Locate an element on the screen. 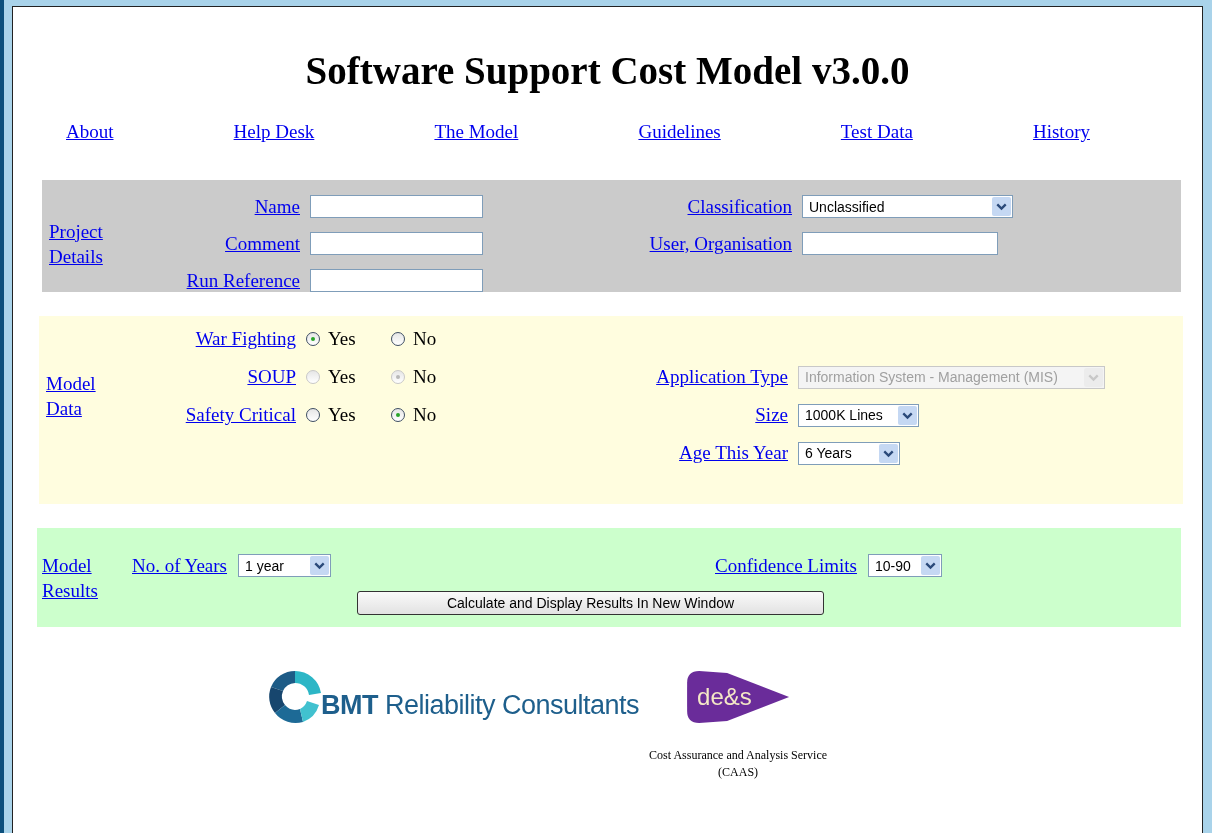 The width and height of the screenshot is (1212, 833). nav-link: History is located at coordinates (1061, 132).